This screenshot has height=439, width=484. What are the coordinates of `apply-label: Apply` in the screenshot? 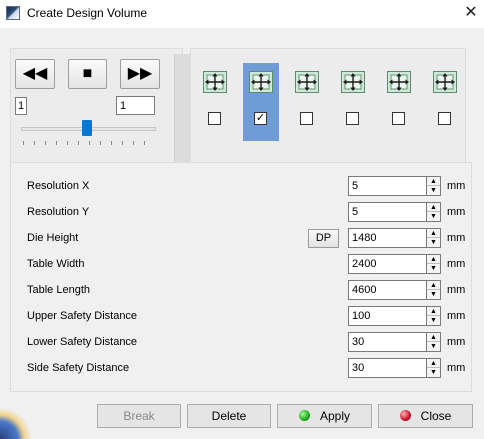 It's located at (335, 416).